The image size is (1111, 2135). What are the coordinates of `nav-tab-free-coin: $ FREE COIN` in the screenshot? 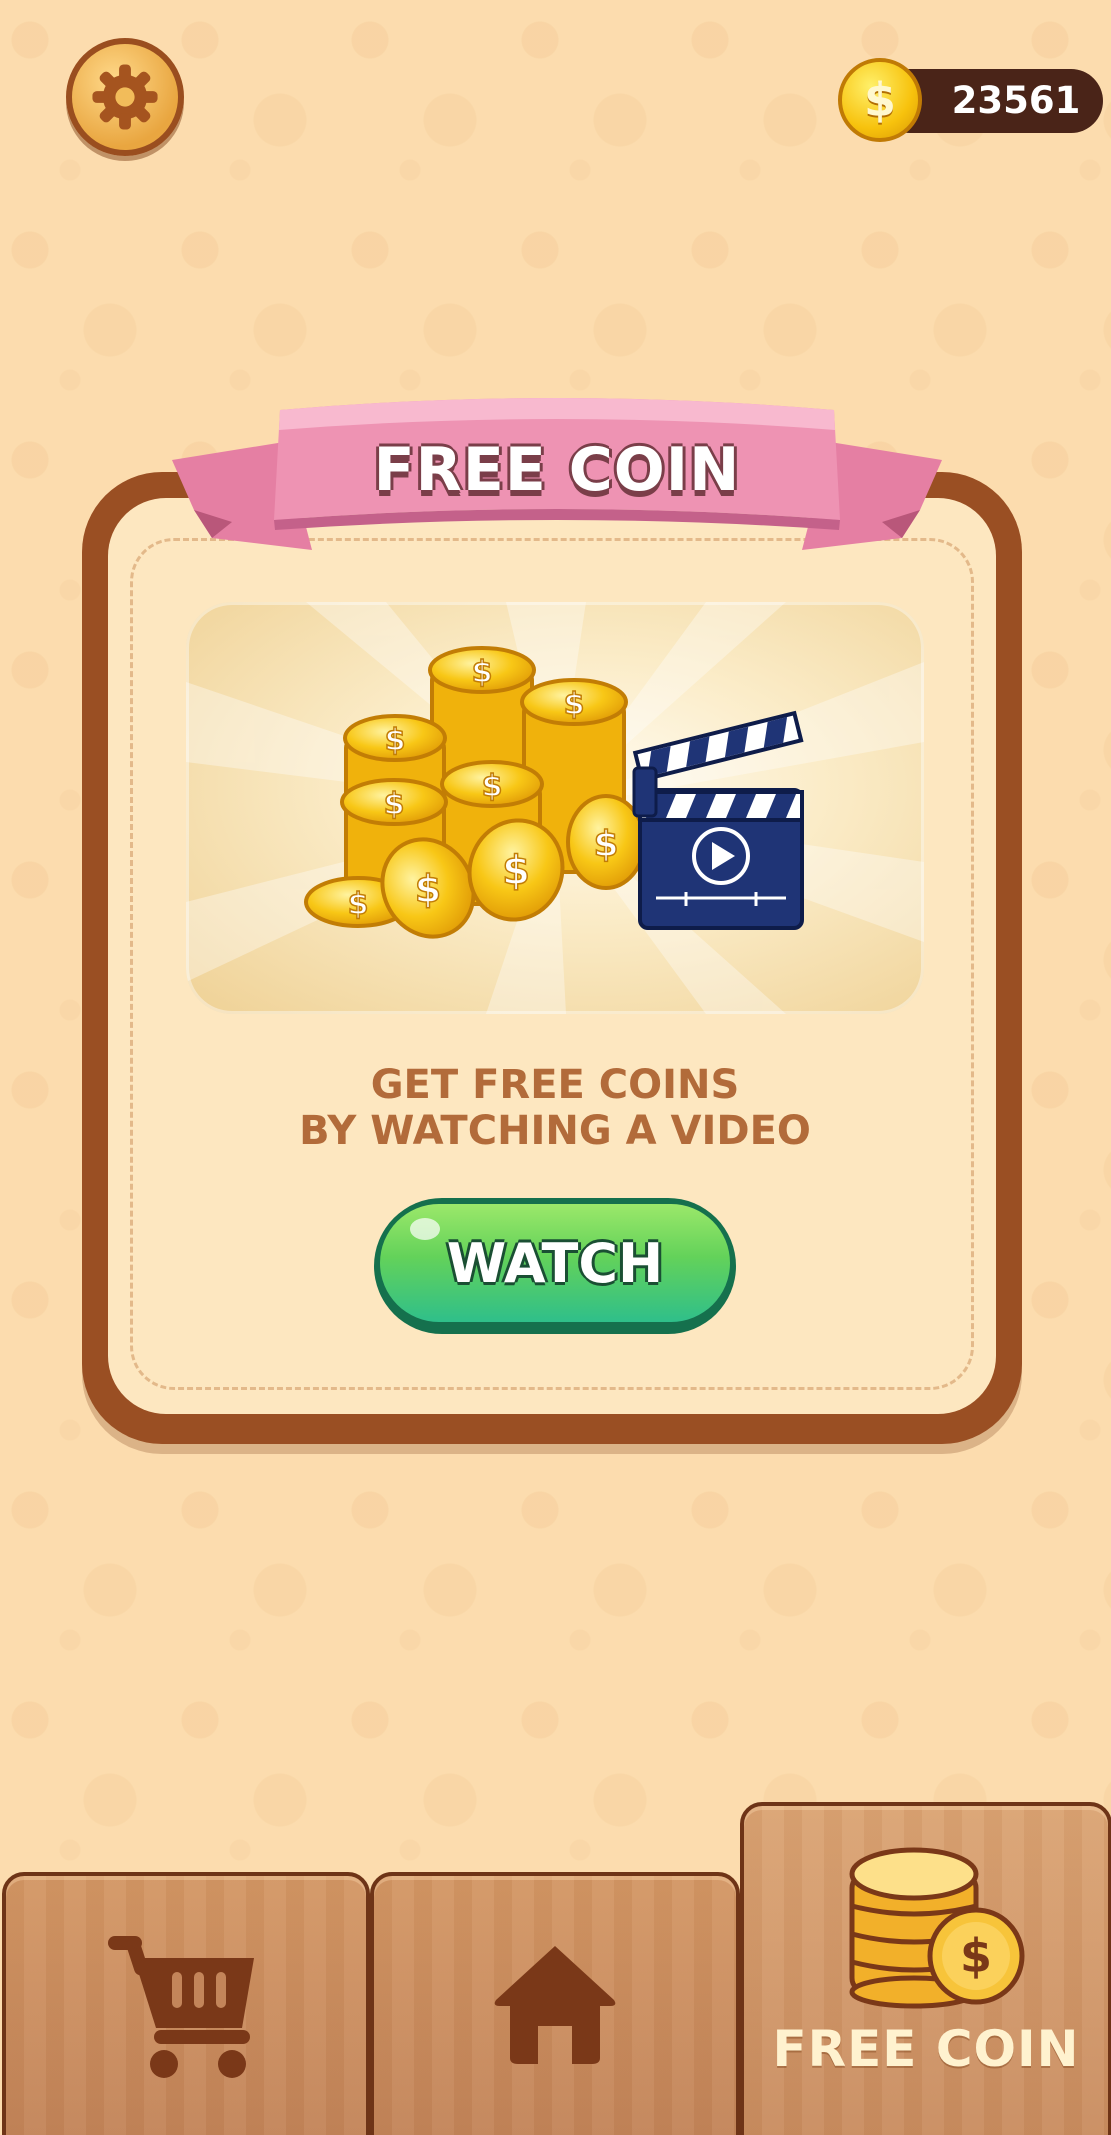 It's located at (925, 1968).